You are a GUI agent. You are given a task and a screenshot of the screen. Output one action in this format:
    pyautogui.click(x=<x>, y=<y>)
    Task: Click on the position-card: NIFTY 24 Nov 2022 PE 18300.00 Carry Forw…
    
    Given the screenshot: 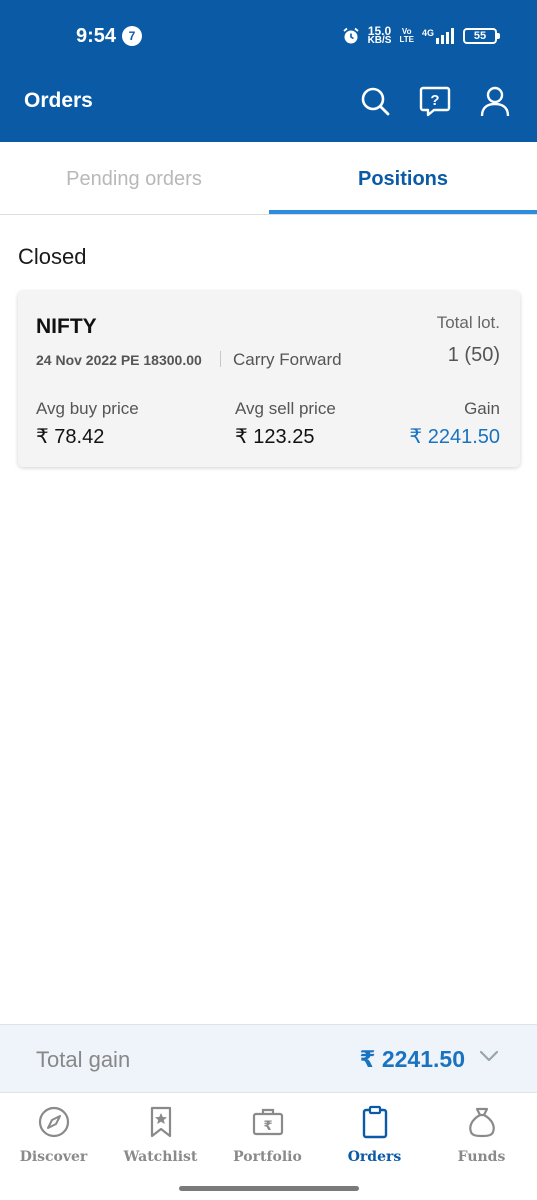 What is the action you would take?
    pyautogui.click(x=269, y=379)
    